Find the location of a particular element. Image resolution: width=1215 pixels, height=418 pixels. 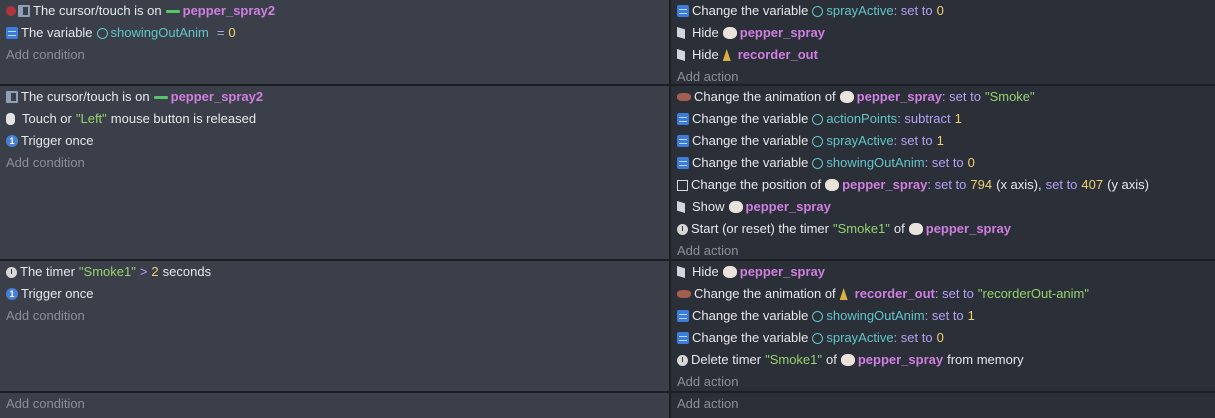

event-empty: Add condition Add action is located at coordinates (607, 405).